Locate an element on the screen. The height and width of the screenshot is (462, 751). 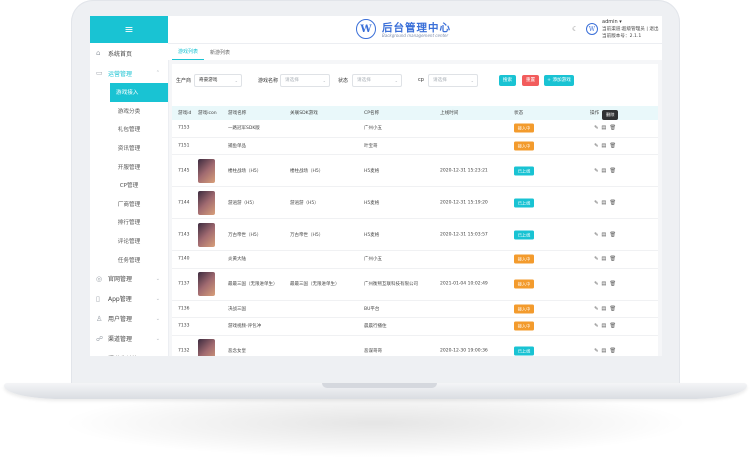
sidebar-item: ◎ 官网管理 ⌄ is located at coordinates (129, 279).